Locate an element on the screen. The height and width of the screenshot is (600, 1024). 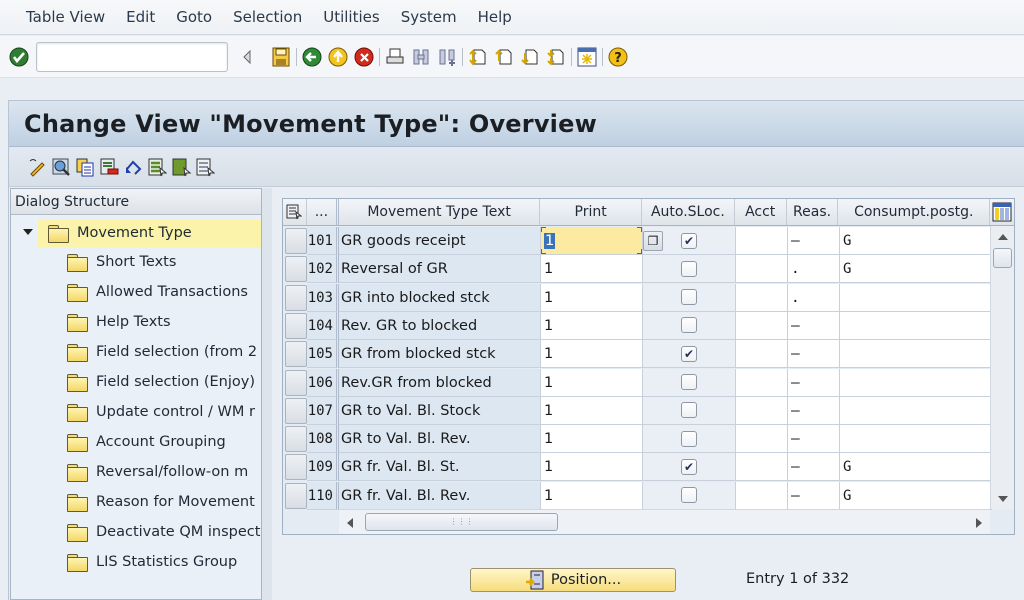
expand-triangle-icon is located at coordinates (28, 232).